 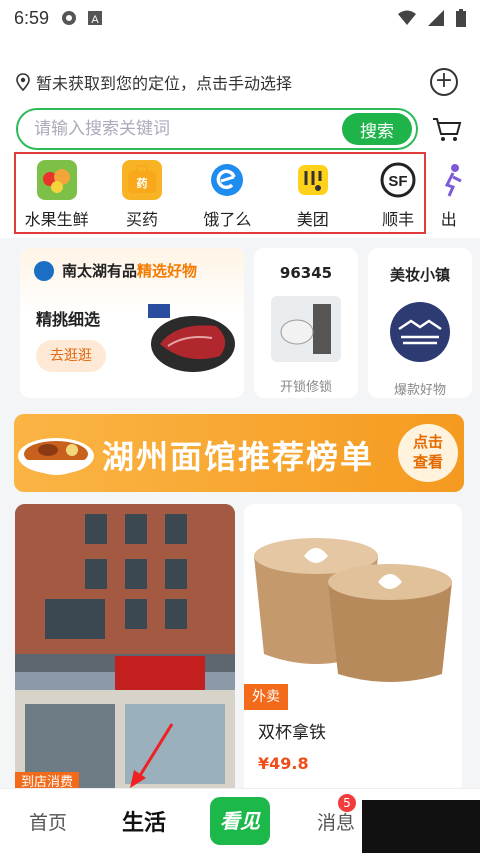 What do you see at coordinates (377, 129) in the screenshot?
I see `search-button: 搜索` at bounding box center [377, 129].